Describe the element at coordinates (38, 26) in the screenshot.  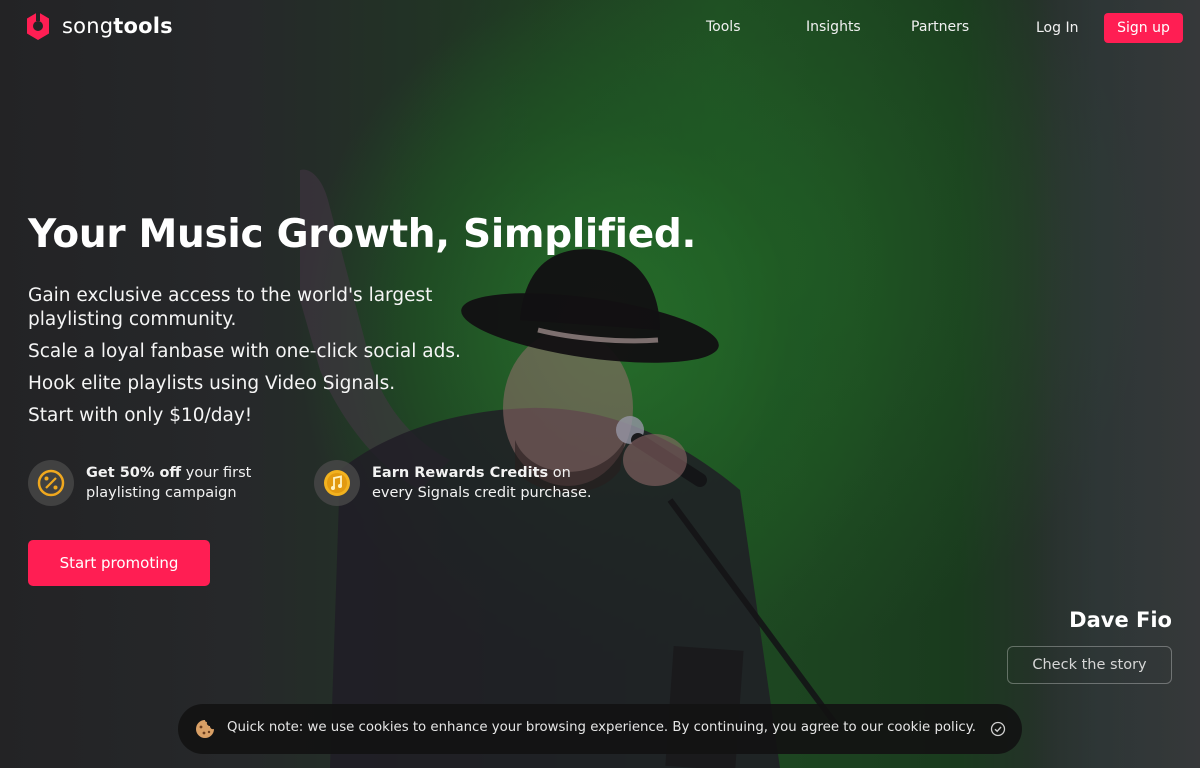
I see `songtools-logo-icon` at that location.